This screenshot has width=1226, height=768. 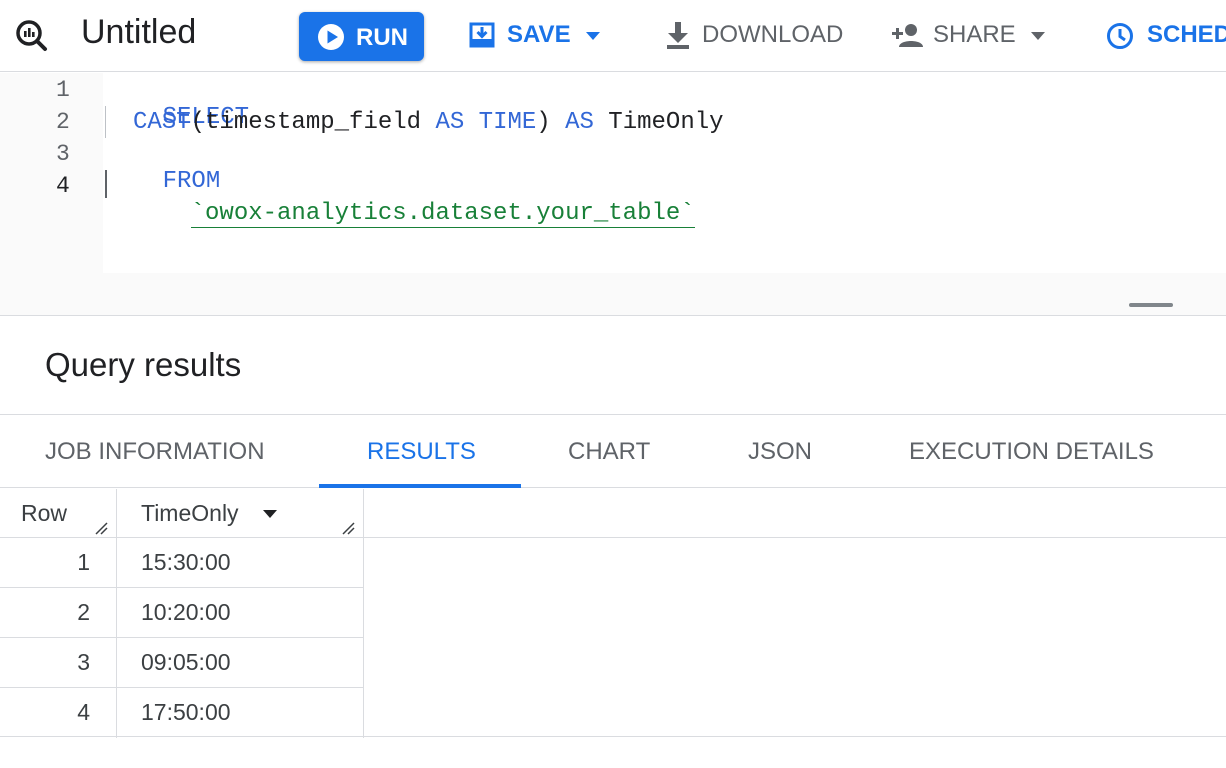 I want to click on row-number-cell: 4, so click(x=58, y=713).